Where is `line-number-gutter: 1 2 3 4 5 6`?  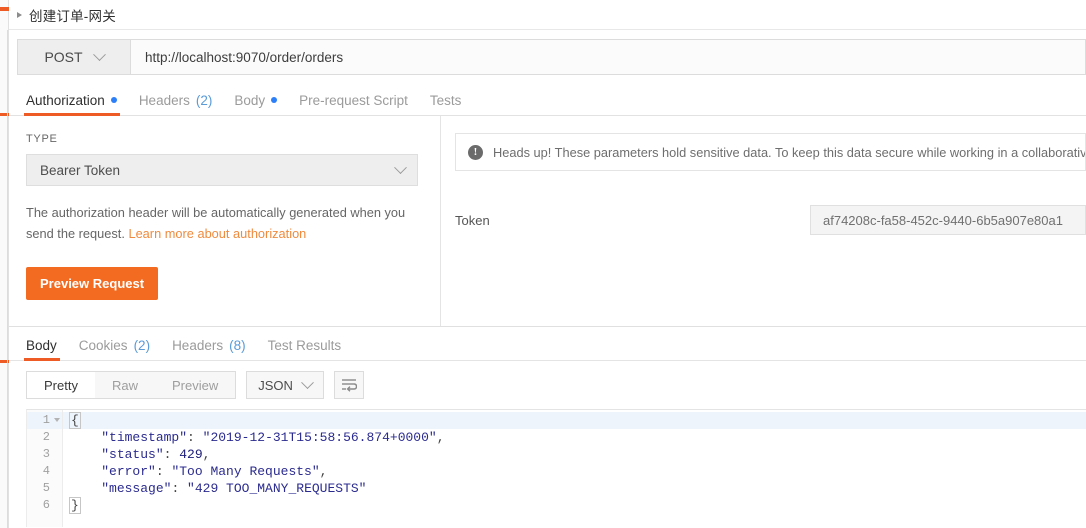 line-number-gutter: 1 2 3 4 5 6 is located at coordinates (45, 468).